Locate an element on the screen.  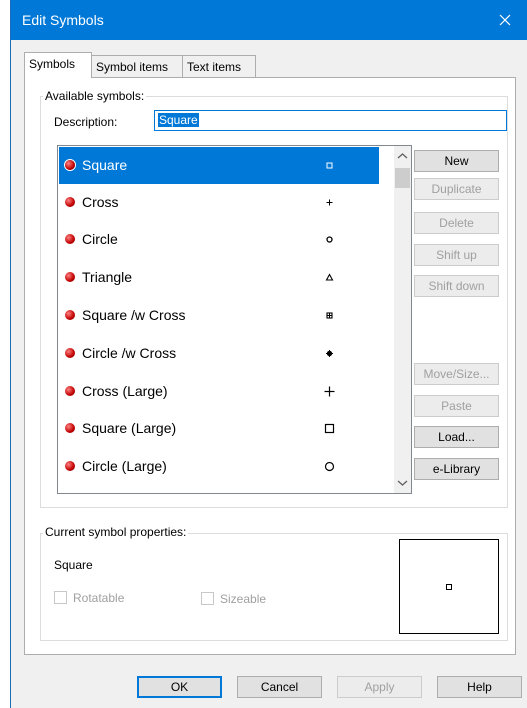
list-item: Square is located at coordinates (219, 165).